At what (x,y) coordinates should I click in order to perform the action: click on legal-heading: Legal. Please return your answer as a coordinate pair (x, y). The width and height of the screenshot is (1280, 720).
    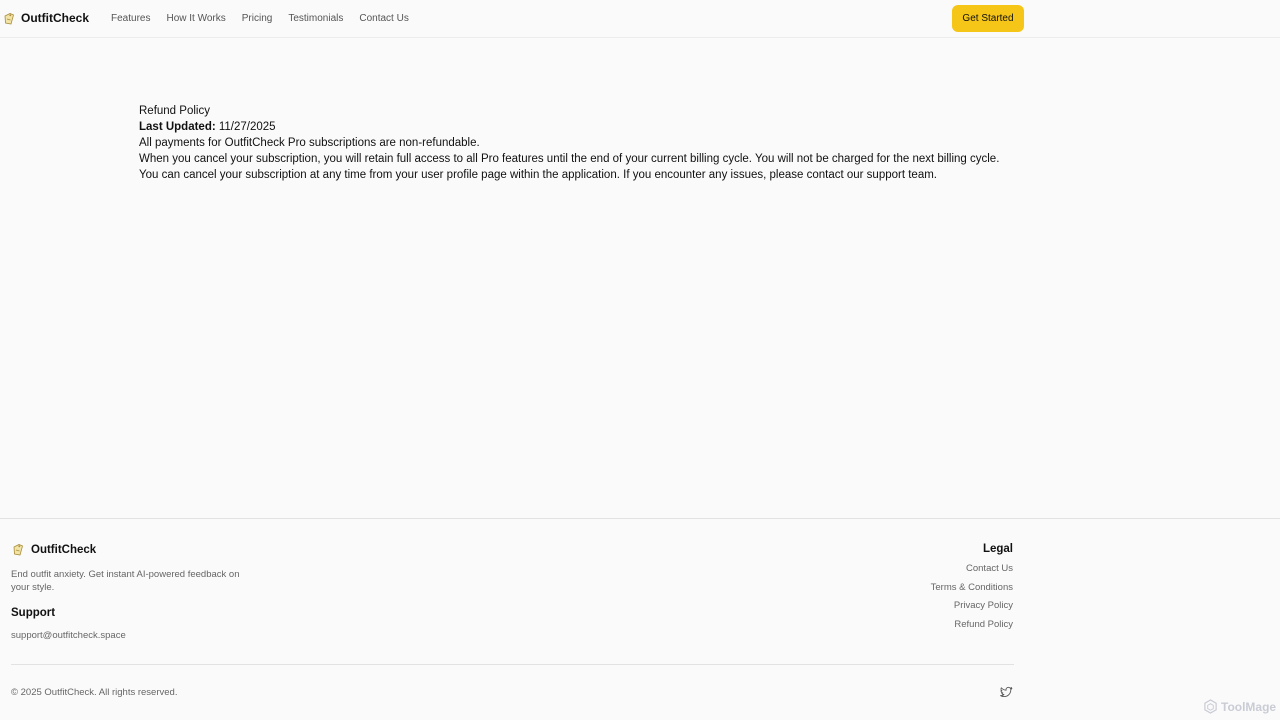
    Looking at the image, I should click on (997, 549).